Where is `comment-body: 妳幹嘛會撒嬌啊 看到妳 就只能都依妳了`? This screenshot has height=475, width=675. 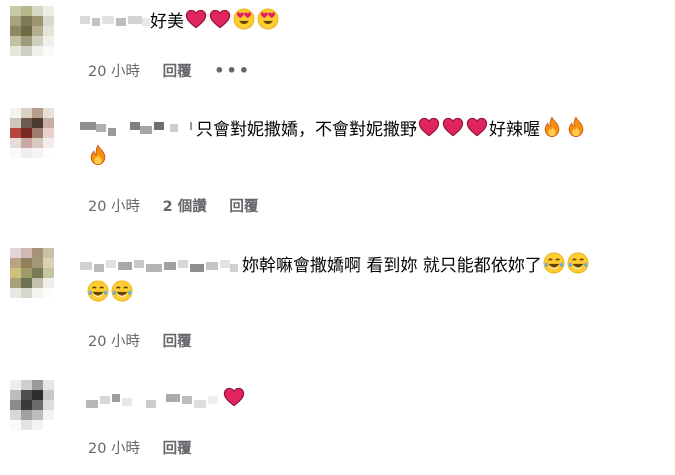 comment-body: 妳幹嘛會撒嬌啊 看到妳 就只能都依妳了 is located at coordinates (392, 266).